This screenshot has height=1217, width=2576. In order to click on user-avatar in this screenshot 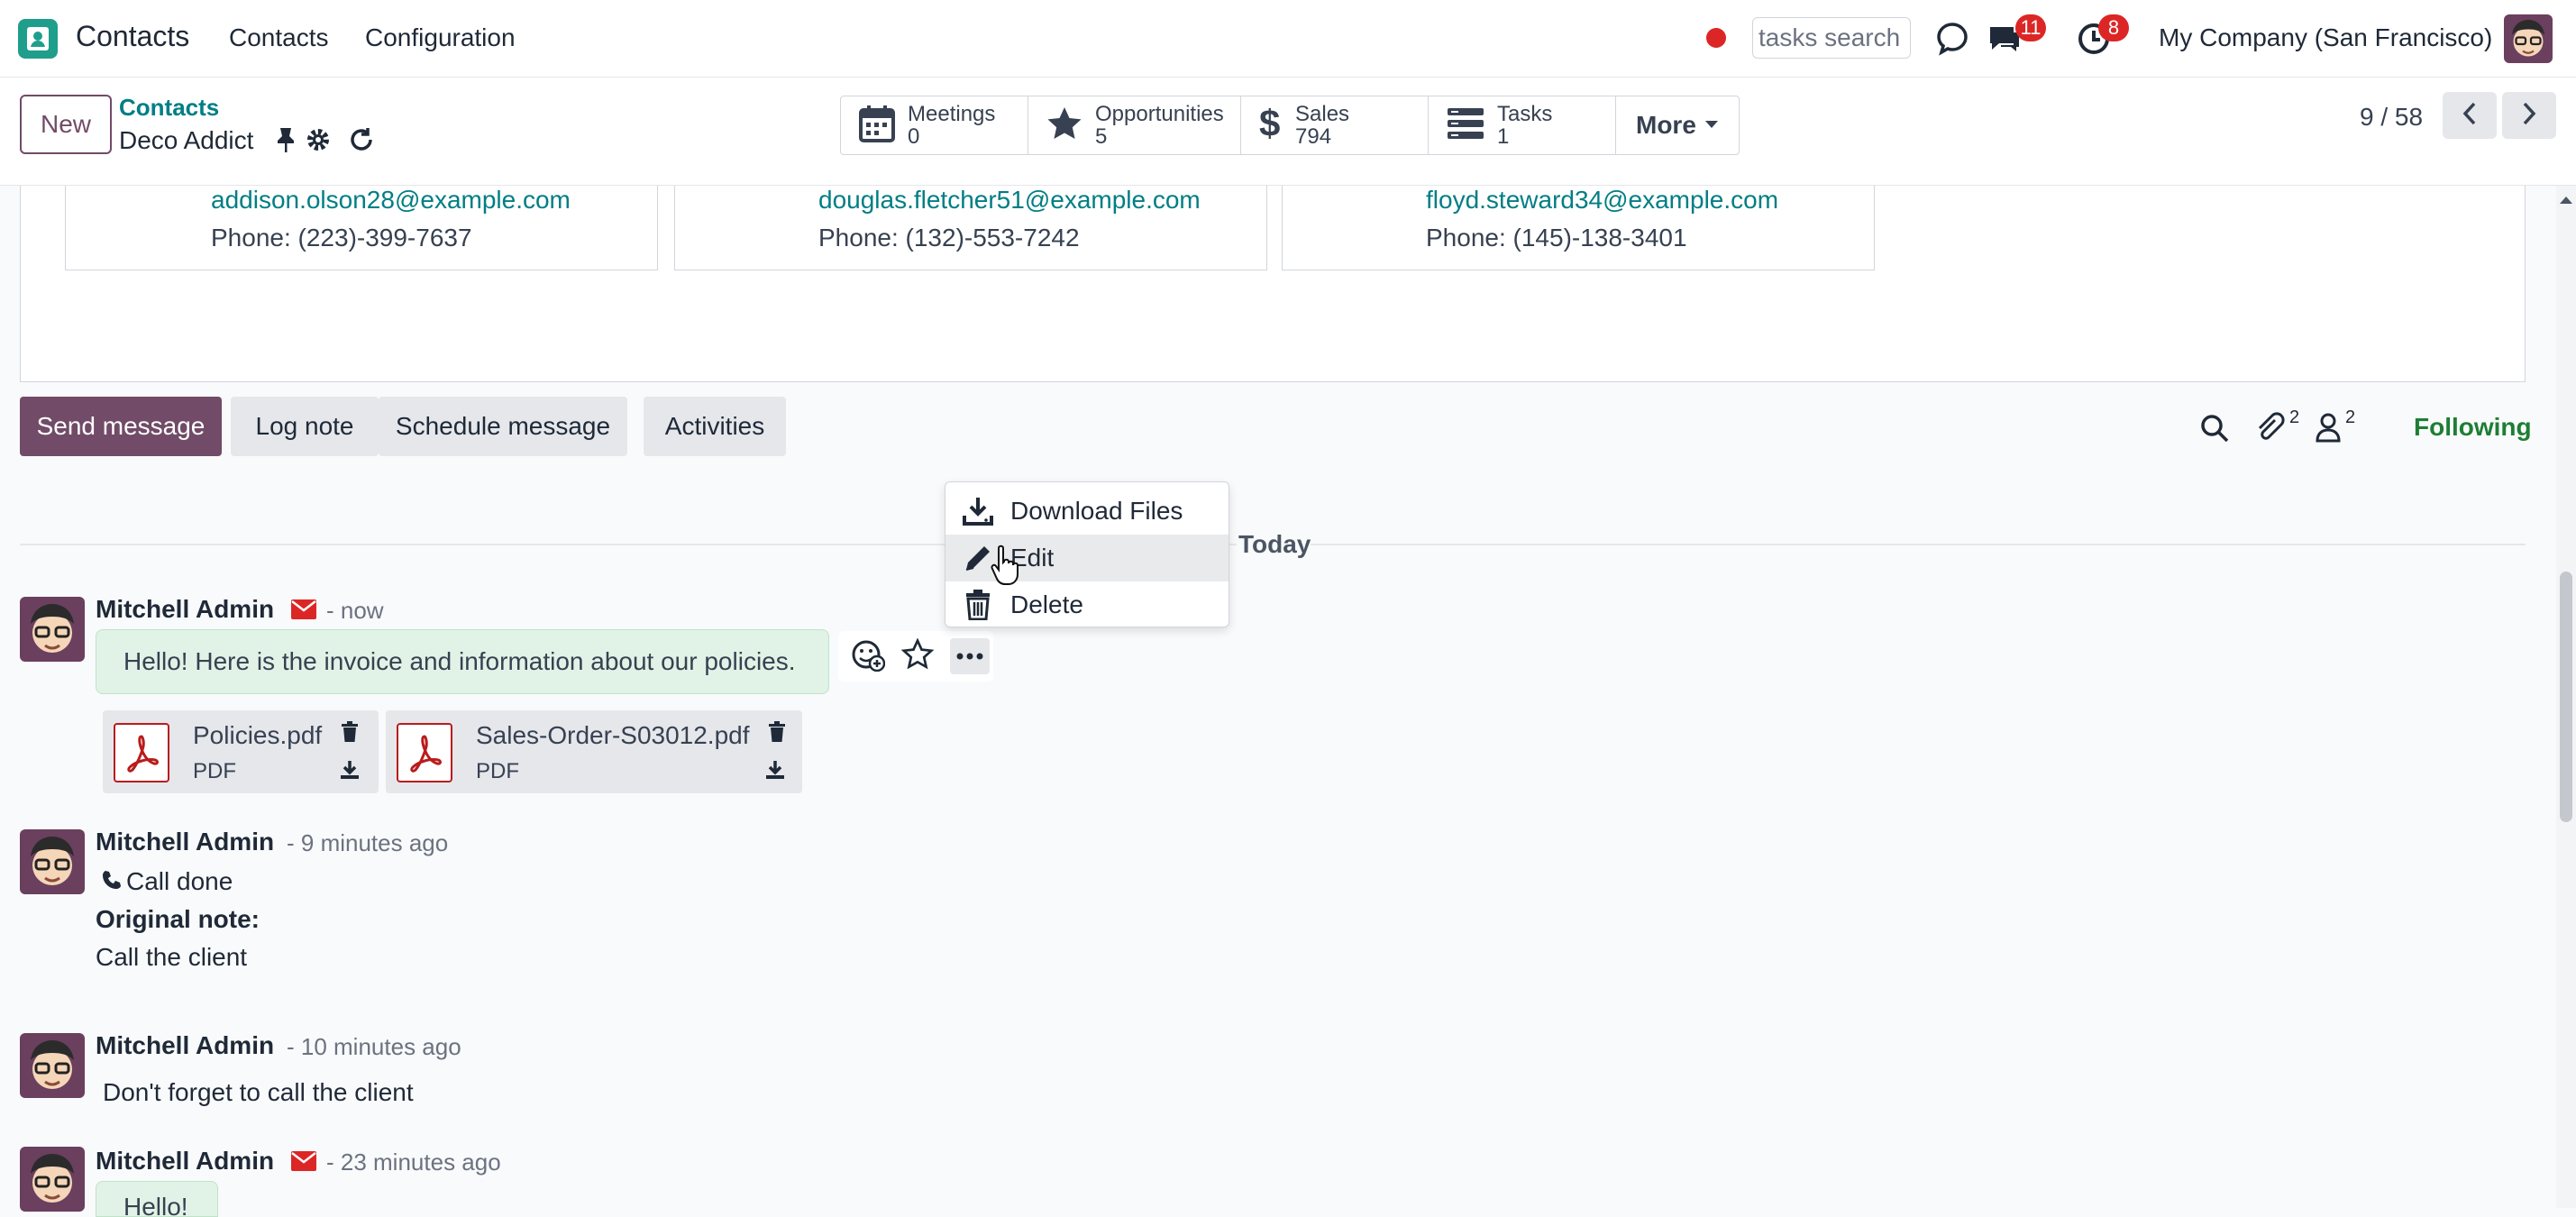, I will do `click(2528, 38)`.